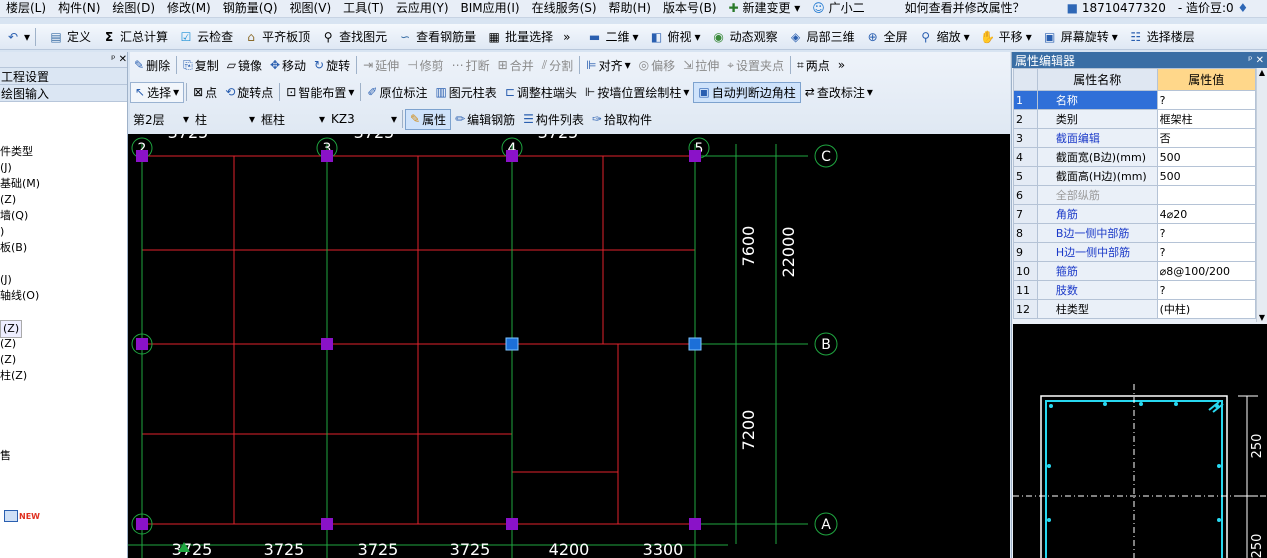 This screenshot has width=1267, height=558. Describe the element at coordinates (485, 119) in the screenshot. I see `edit-rebar-button: ✏ 编辑钢筋` at that location.